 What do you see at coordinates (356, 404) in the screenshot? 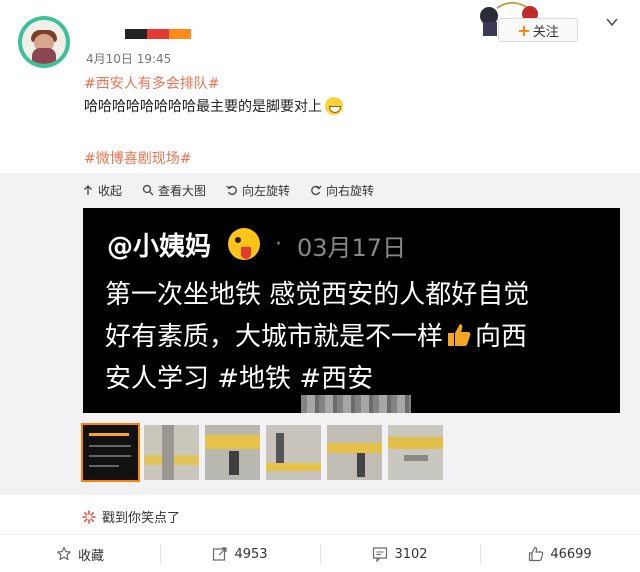
I see `watermark-blur` at bounding box center [356, 404].